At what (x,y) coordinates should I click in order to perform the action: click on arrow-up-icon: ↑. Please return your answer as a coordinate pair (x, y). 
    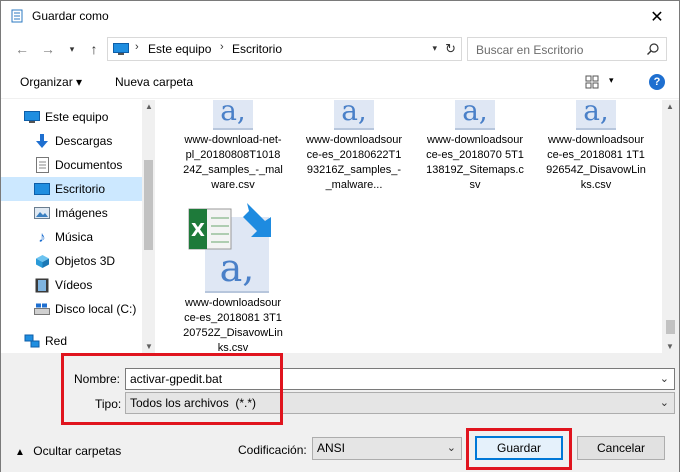
    Looking at the image, I should click on (94, 49).